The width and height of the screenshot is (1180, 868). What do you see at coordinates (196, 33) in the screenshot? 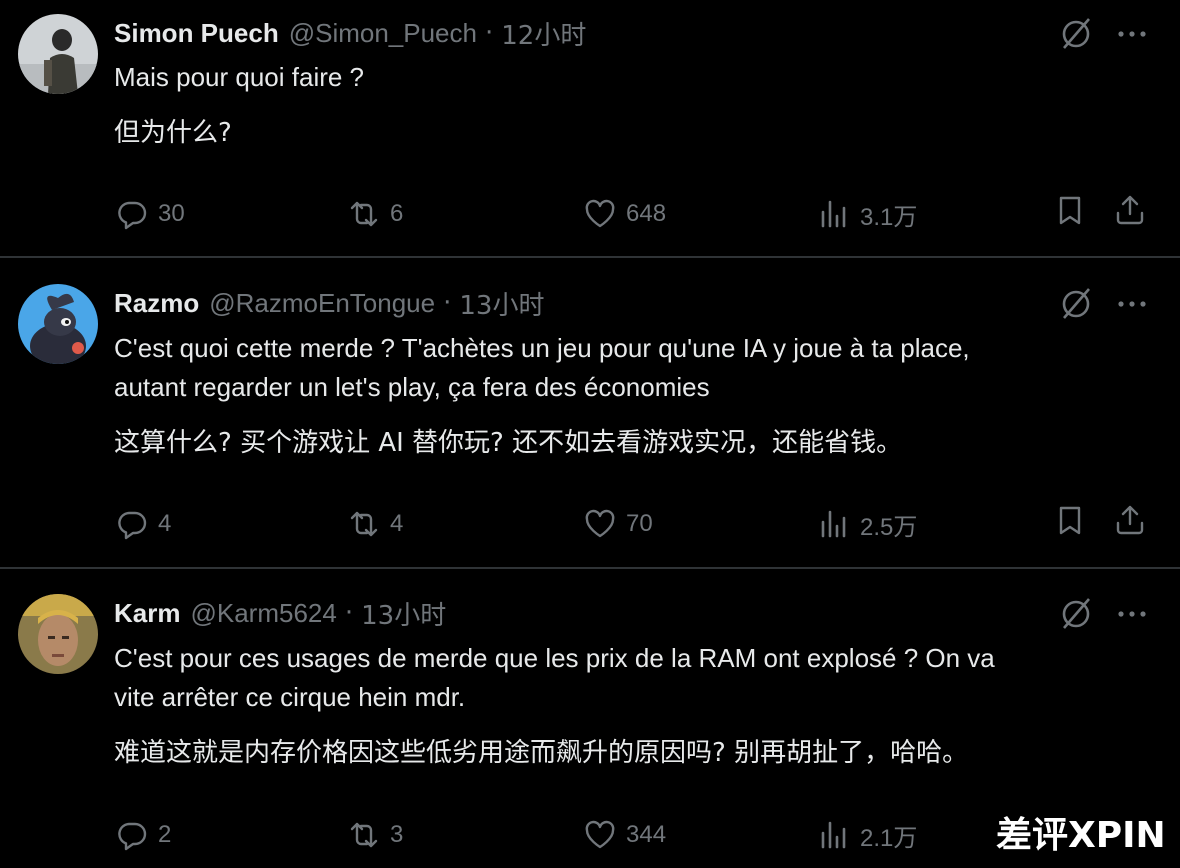
I see `author-name: Simon Puech` at bounding box center [196, 33].